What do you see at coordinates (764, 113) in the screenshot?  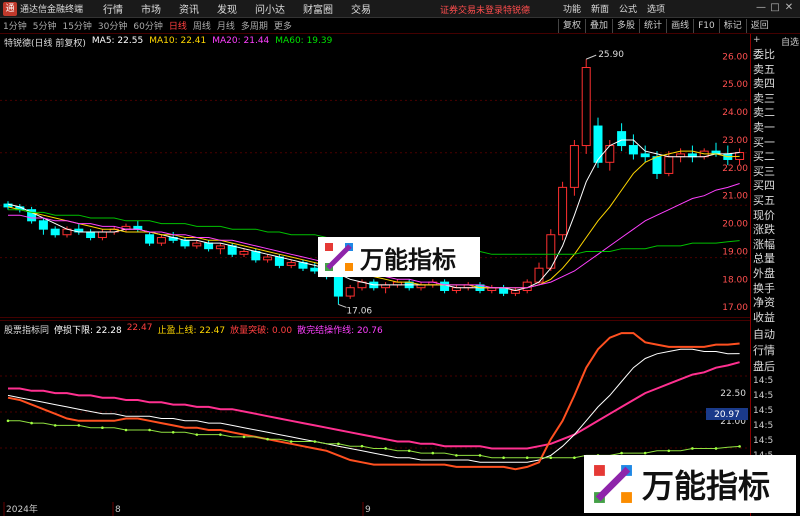 I see `order-book-label: 卖二` at bounding box center [764, 113].